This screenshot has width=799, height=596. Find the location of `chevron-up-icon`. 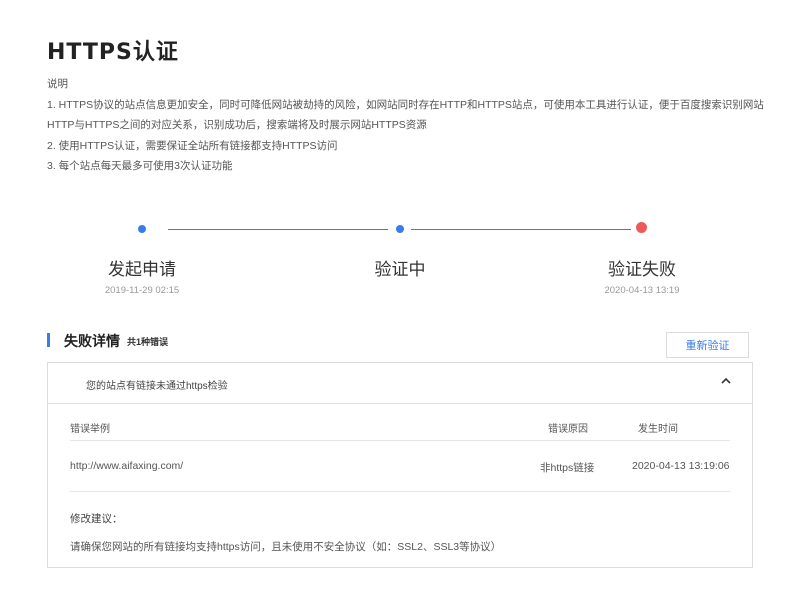

chevron-up-icon is located at coordinates (726, 381).